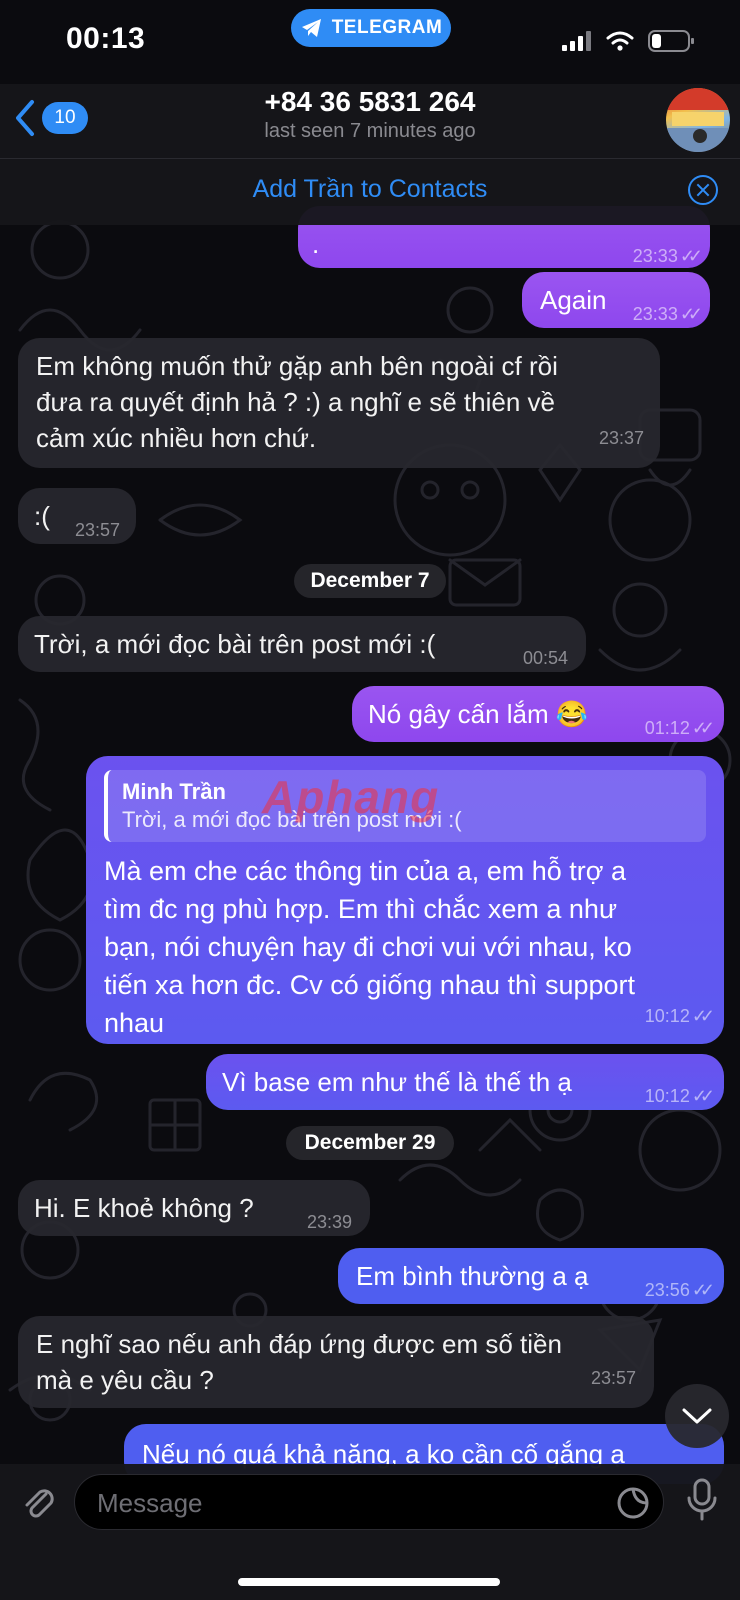  What do you see at coordinates (369, 1582) in the screenshot?
I see `home-indicator` at bounding box center [369, 1582].